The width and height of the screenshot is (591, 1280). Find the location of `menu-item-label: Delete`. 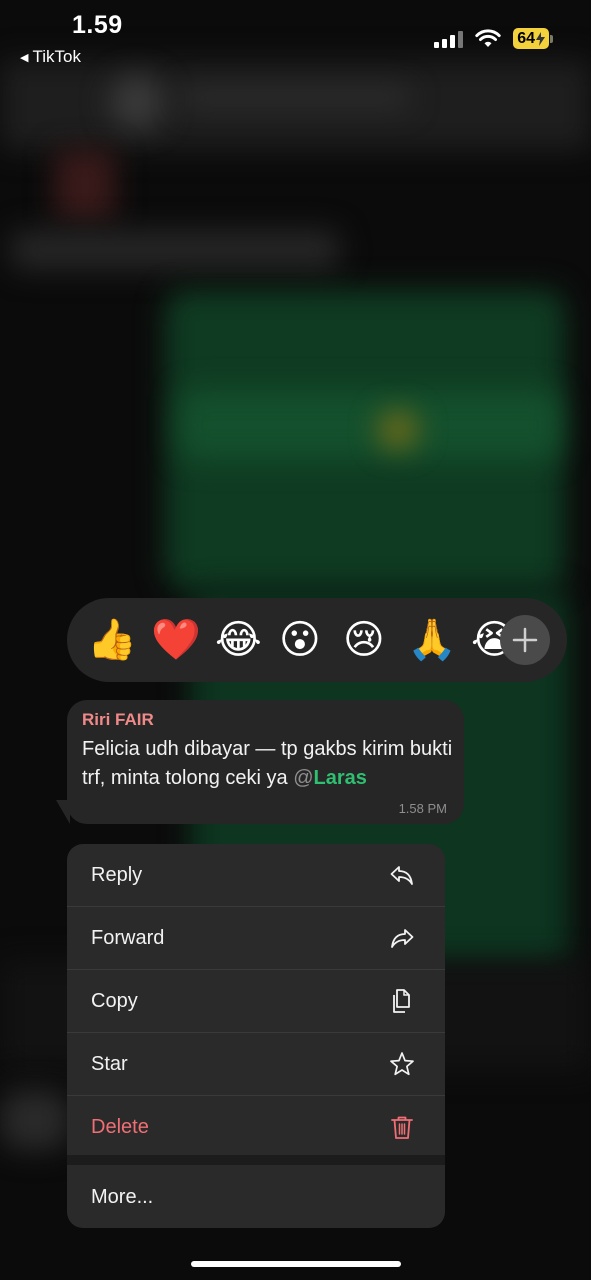

menu-item-label: Delete is located at coordinates (120, 1126).